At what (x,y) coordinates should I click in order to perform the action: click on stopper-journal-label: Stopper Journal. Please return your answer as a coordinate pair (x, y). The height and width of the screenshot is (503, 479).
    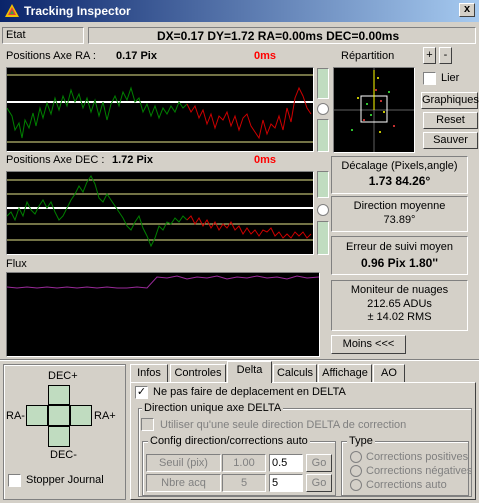
    Looking at the image, I should click on (65, 480).